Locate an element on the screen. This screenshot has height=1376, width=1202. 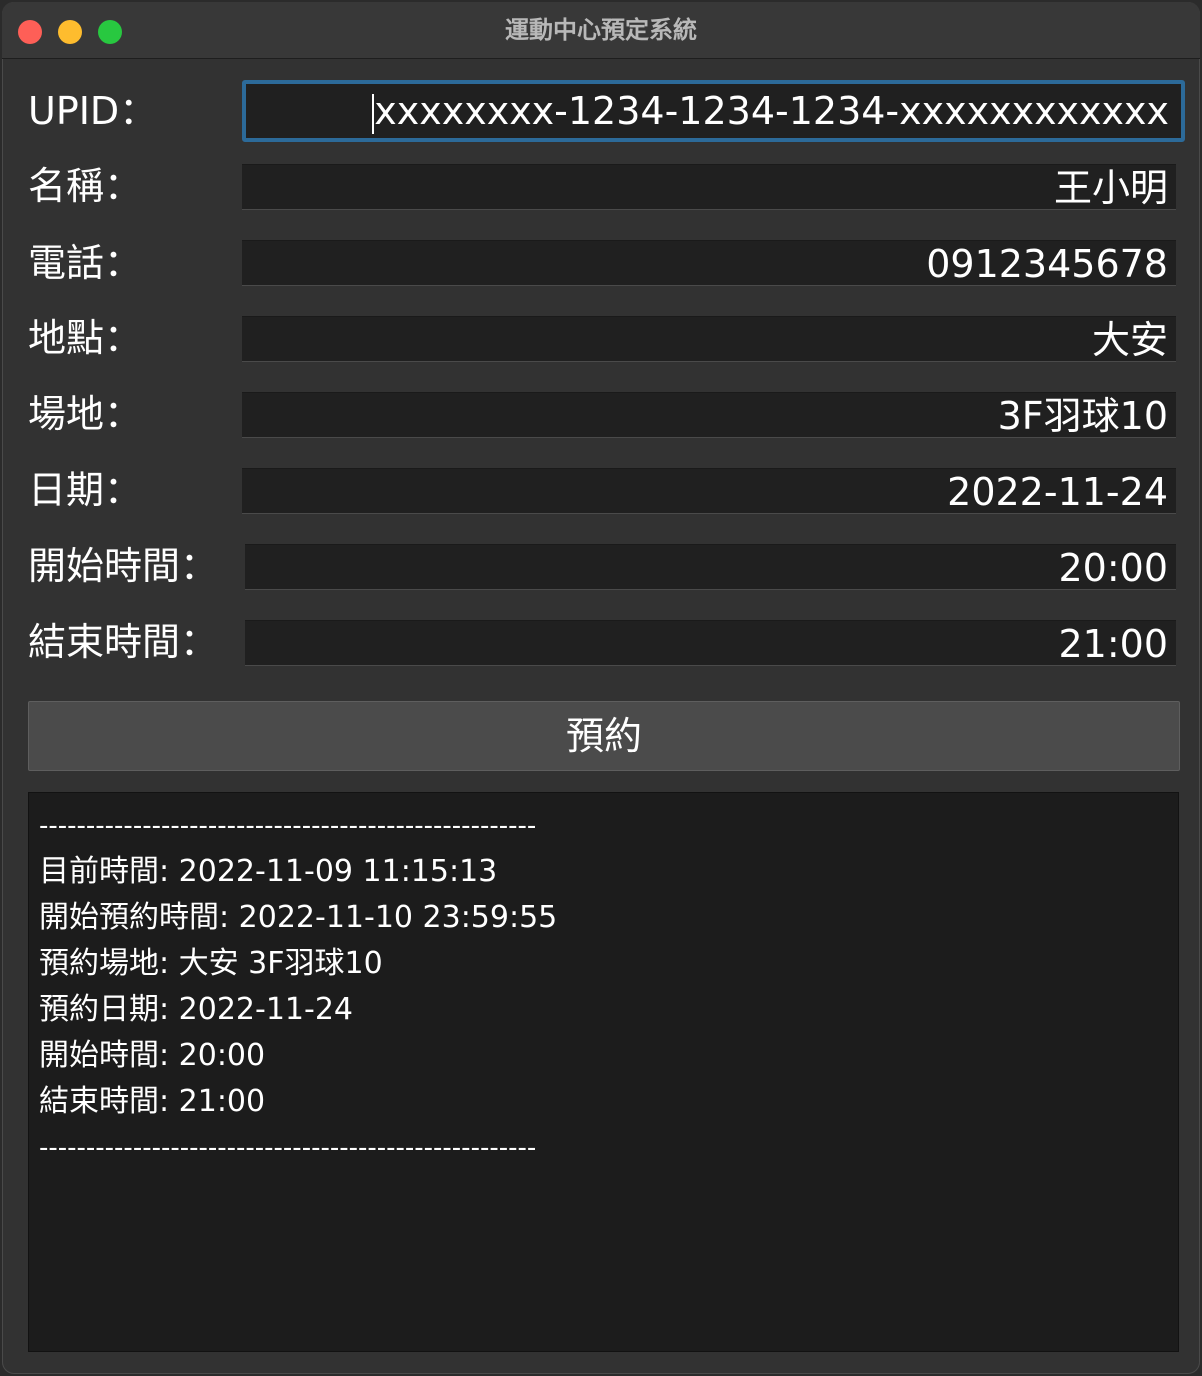
upid-label: UPID： is located at coordinates (93, 111).